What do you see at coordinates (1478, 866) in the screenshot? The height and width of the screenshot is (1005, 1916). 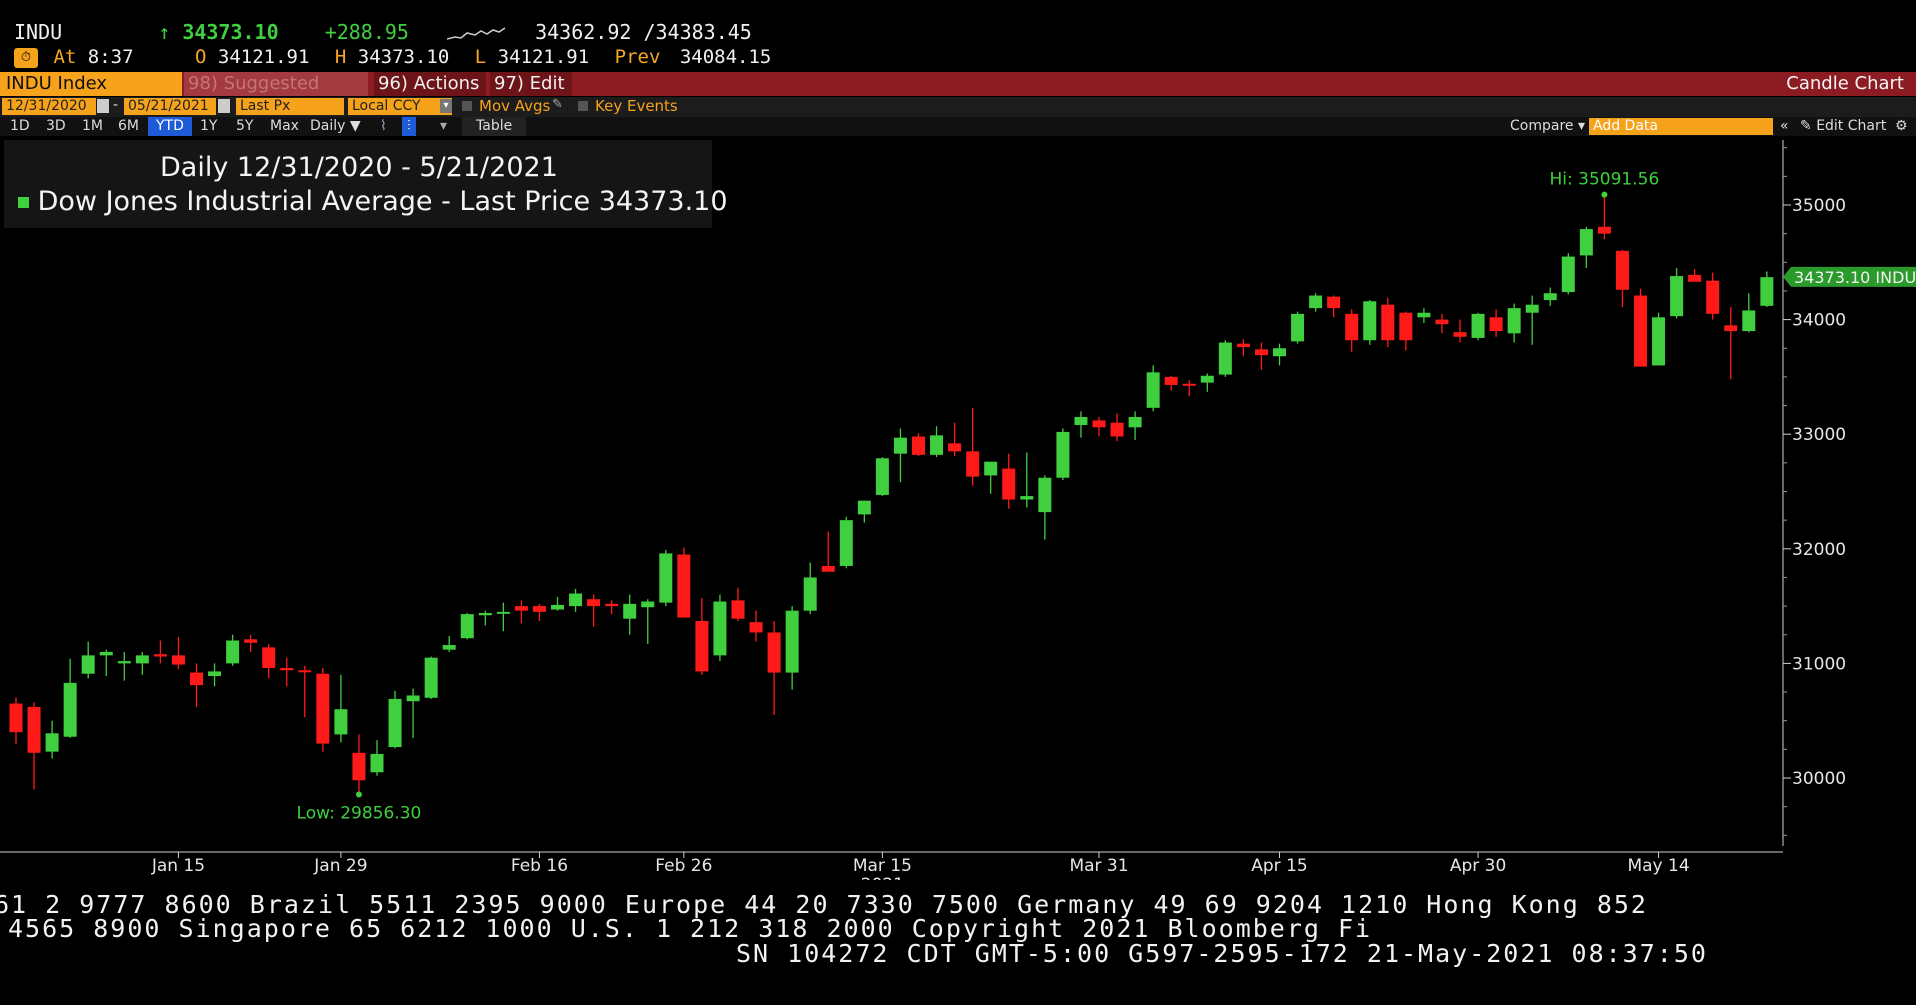 I see `x-tick-label: Apr 30` at bounding box center [1478, 866].